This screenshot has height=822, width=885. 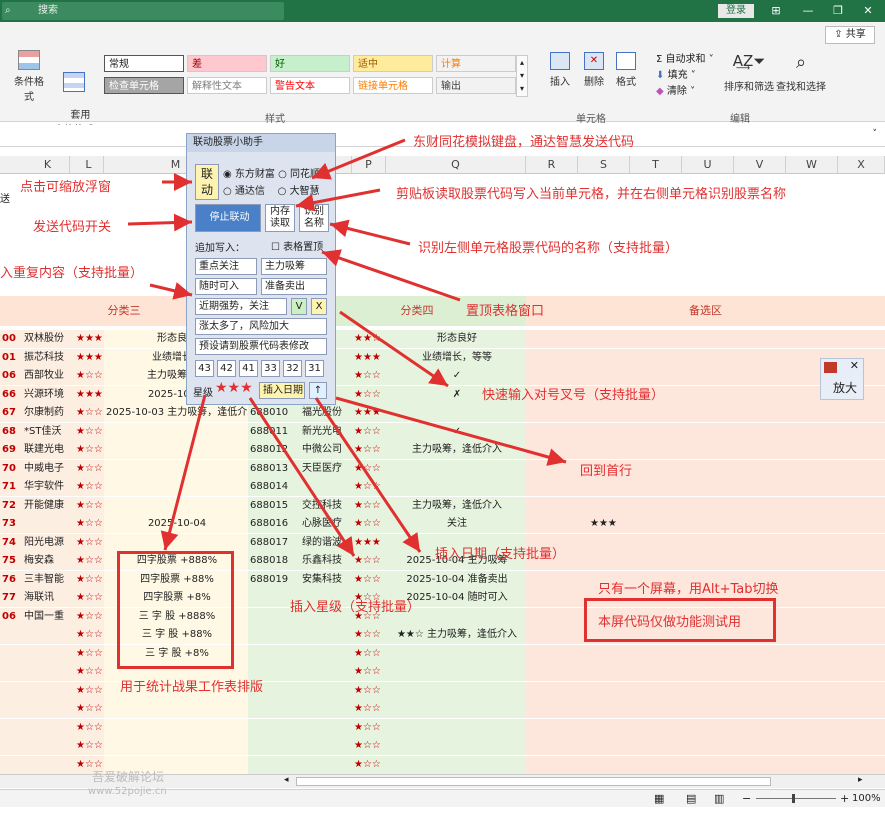 What do you see at coordinates (796, 798) in the screenshot?
I see `zoom-slider` at bounding box center [796, 798].